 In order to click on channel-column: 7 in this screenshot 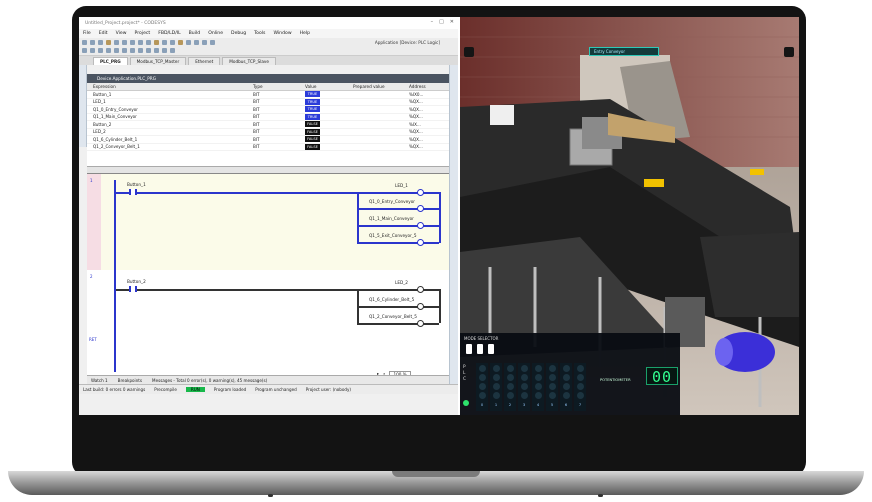, I will do `click(580, 387)`.